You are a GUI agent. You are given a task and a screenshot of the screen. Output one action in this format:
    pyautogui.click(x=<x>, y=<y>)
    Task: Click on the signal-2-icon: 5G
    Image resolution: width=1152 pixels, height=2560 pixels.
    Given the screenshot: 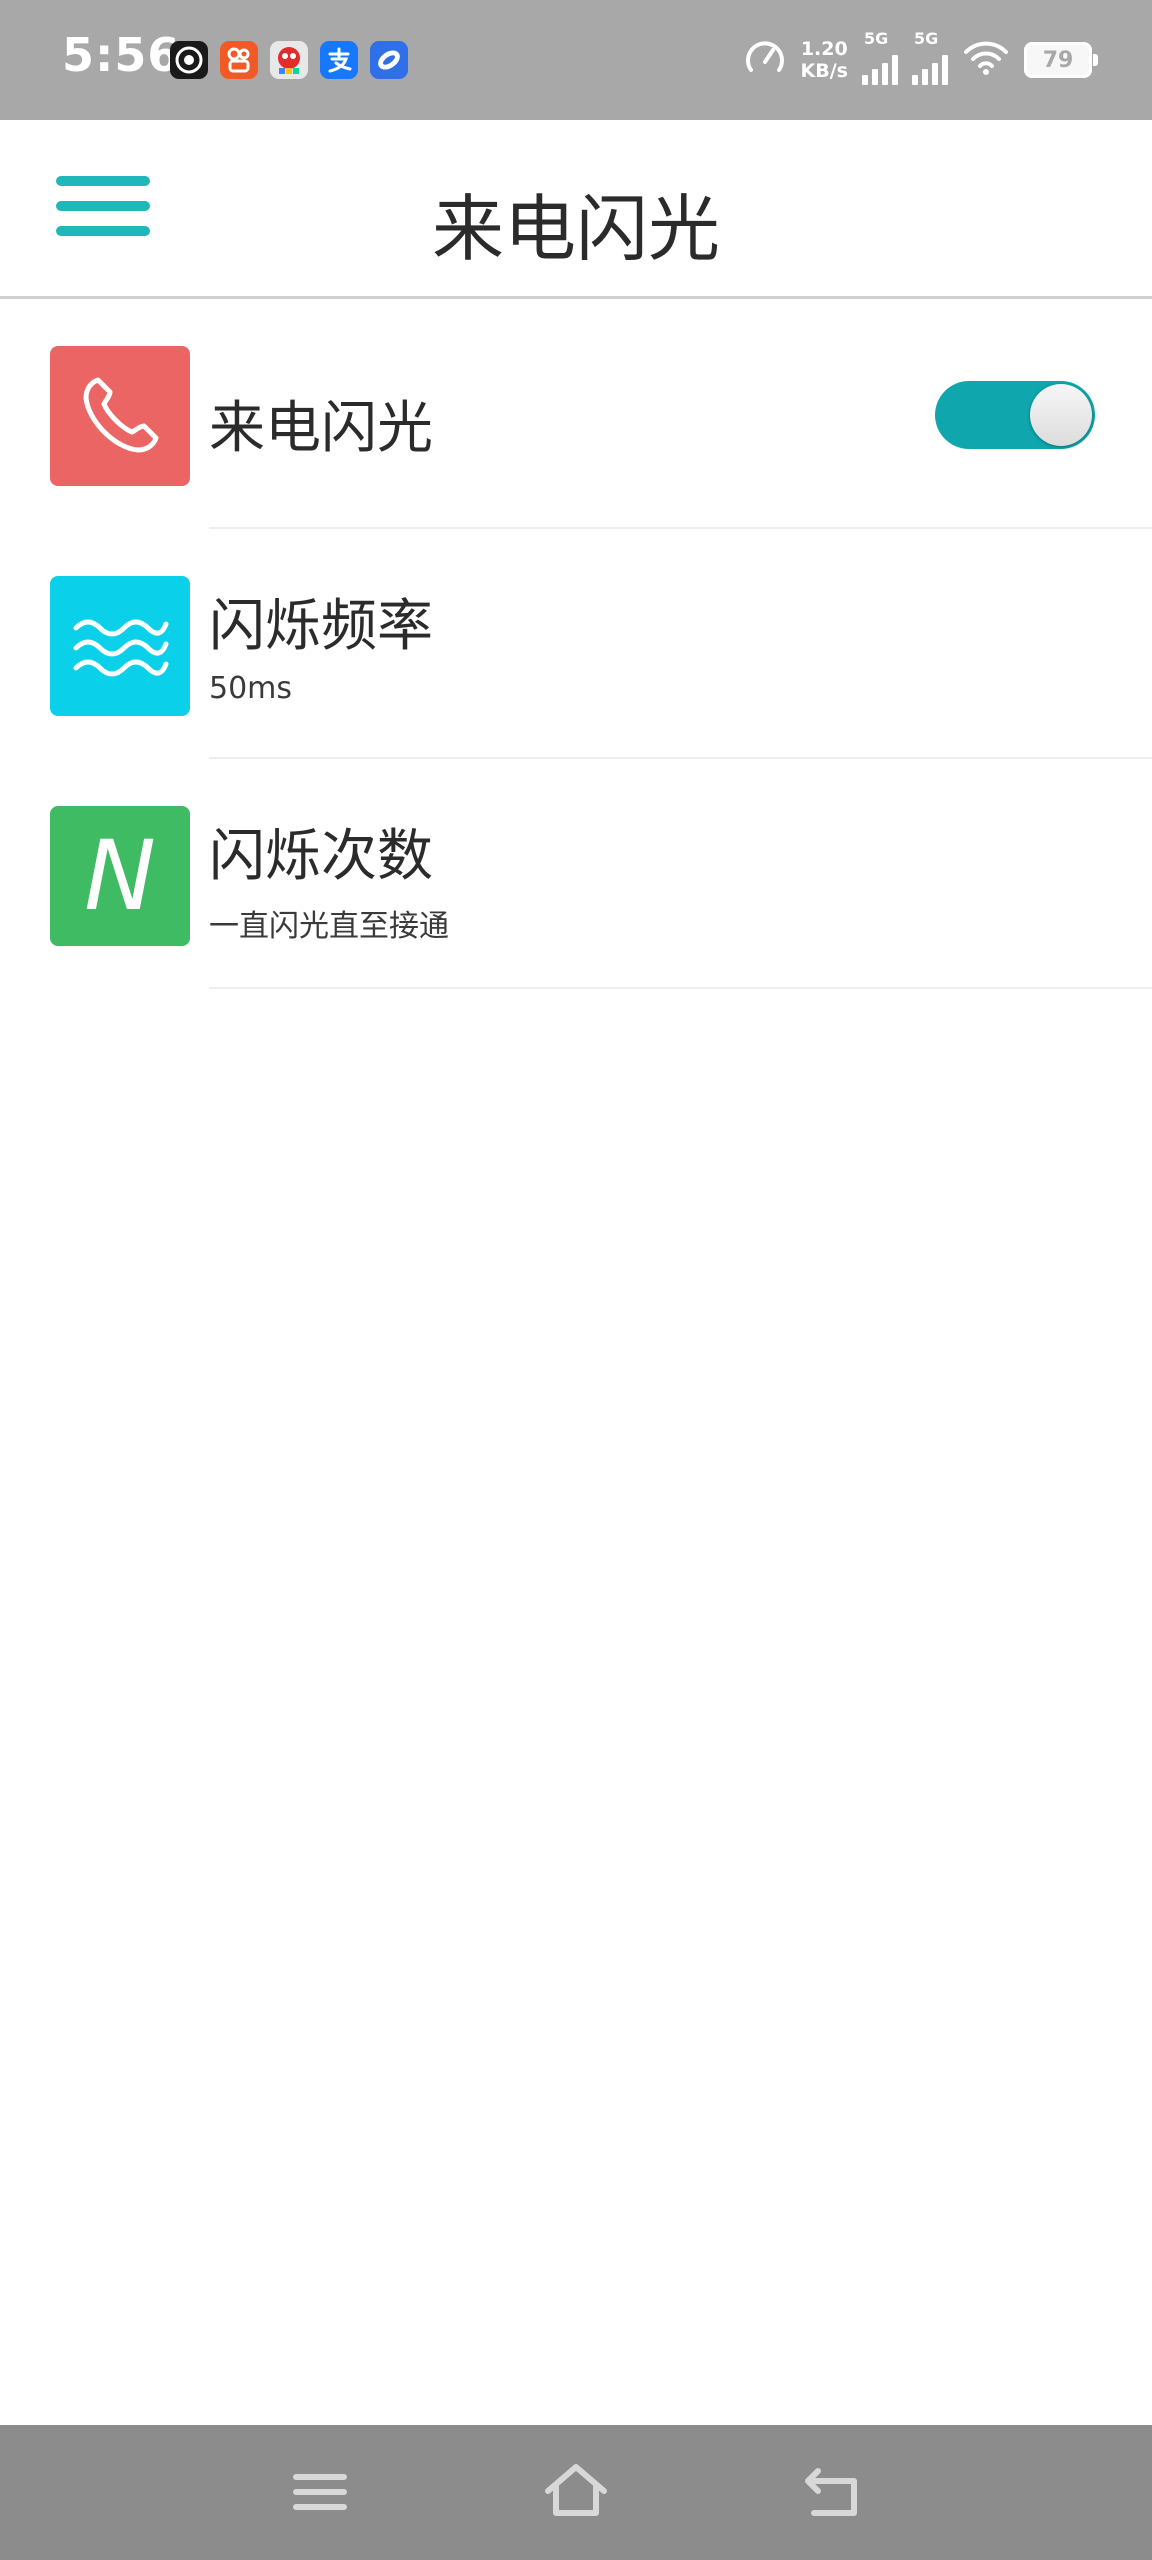 What is the action you would take?
    pyautogui.click(x=930, y=57)
    